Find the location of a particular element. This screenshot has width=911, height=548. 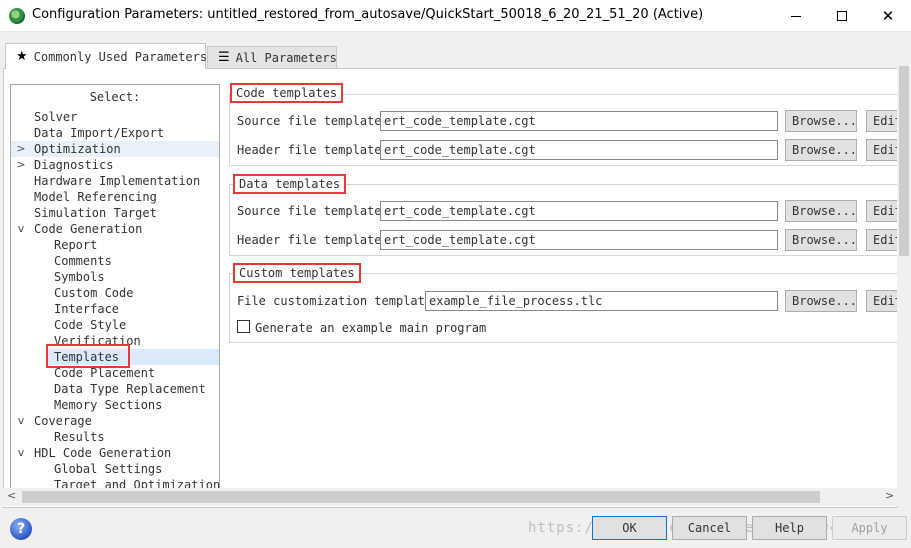

templates-highlight is located at coordinates (88, 356).